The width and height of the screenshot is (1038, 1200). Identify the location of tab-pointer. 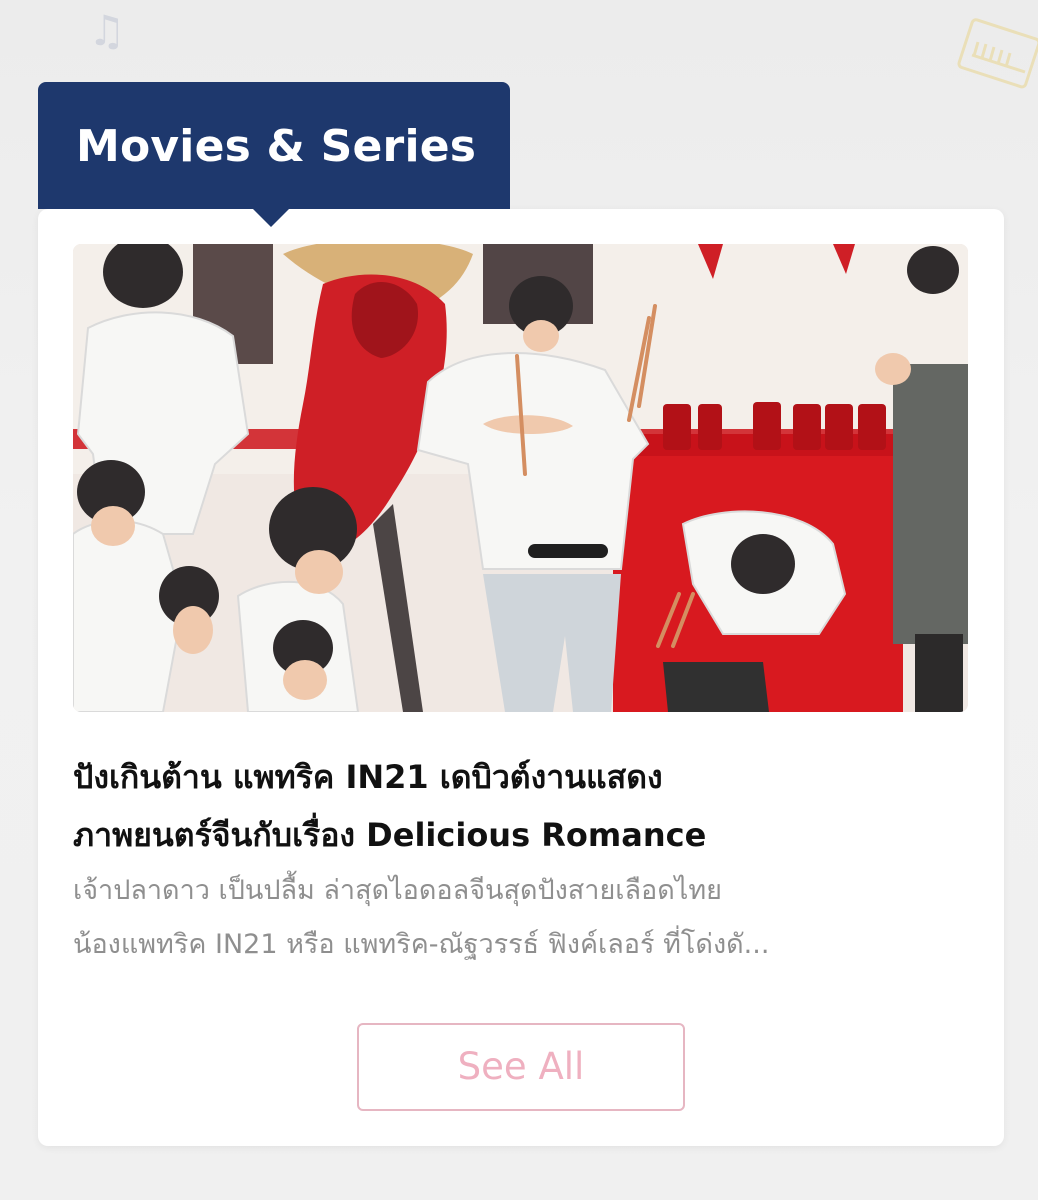
(271, 218).